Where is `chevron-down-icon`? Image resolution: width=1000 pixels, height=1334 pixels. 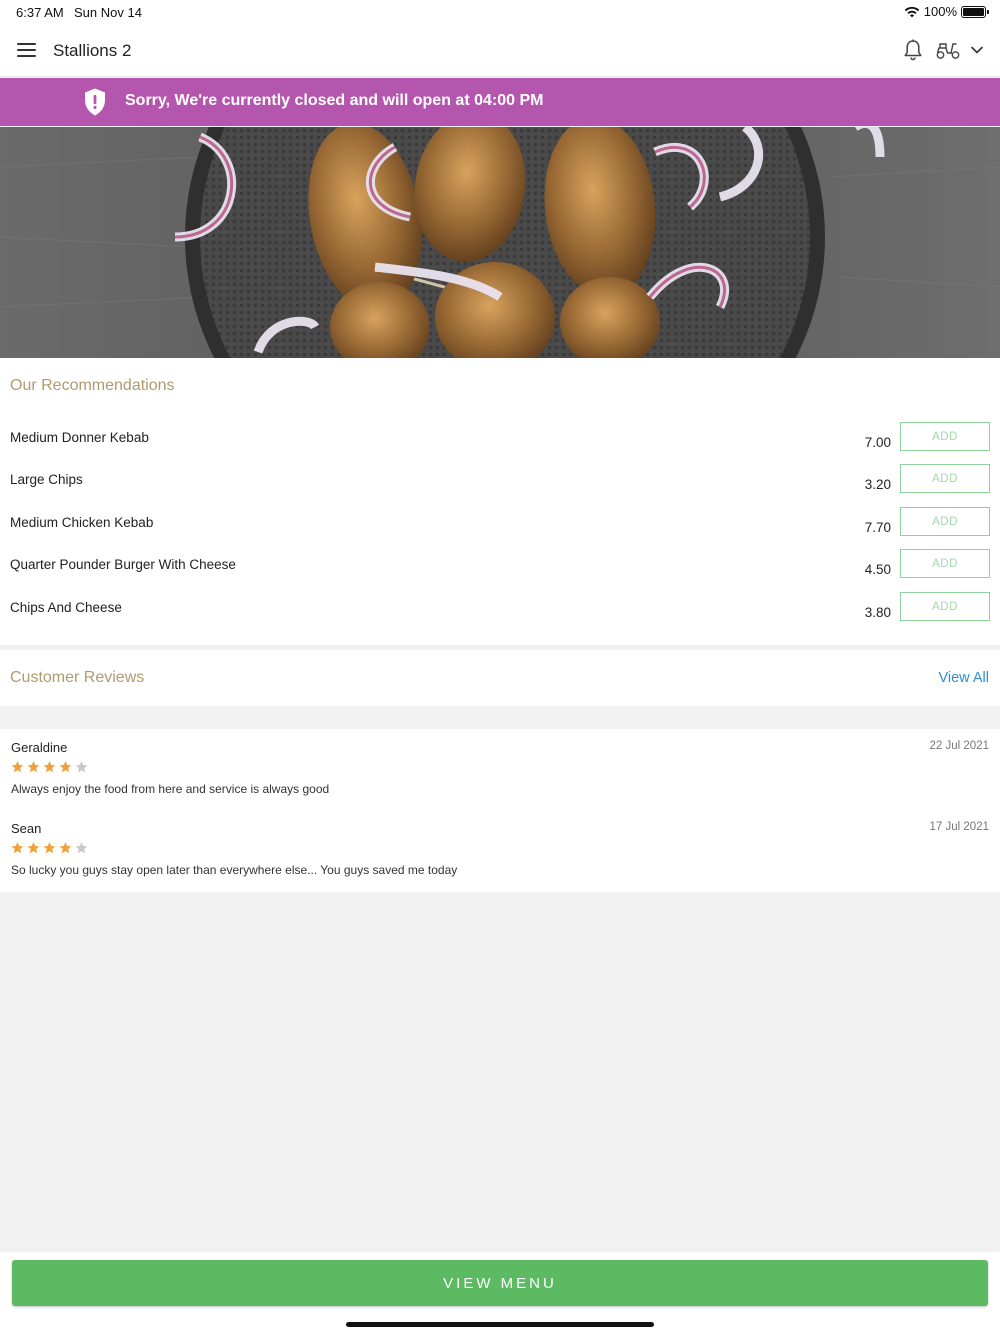
chevron-down-icon is located at coordinates (977, 50).